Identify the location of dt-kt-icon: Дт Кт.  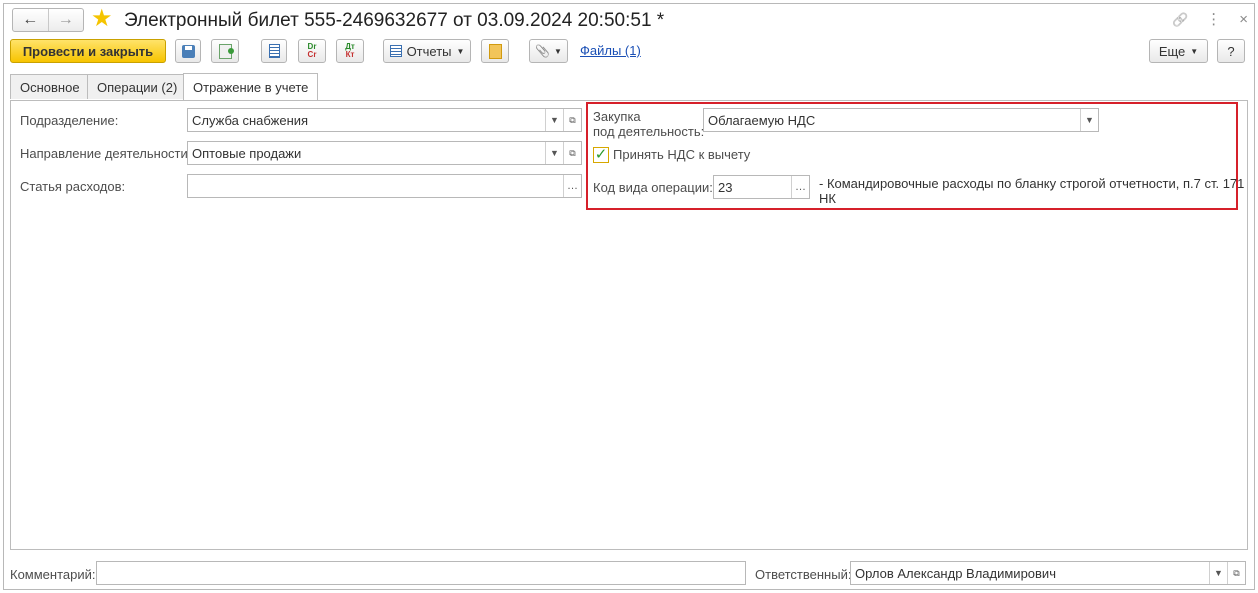
(350, 50).